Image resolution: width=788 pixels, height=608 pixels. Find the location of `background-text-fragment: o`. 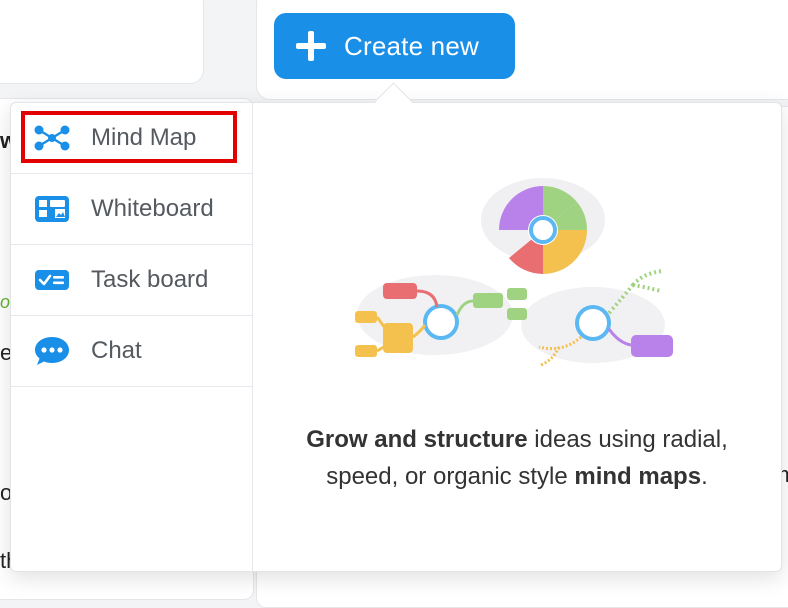

background-text-fragment: o is located at coordinates (5, 302).